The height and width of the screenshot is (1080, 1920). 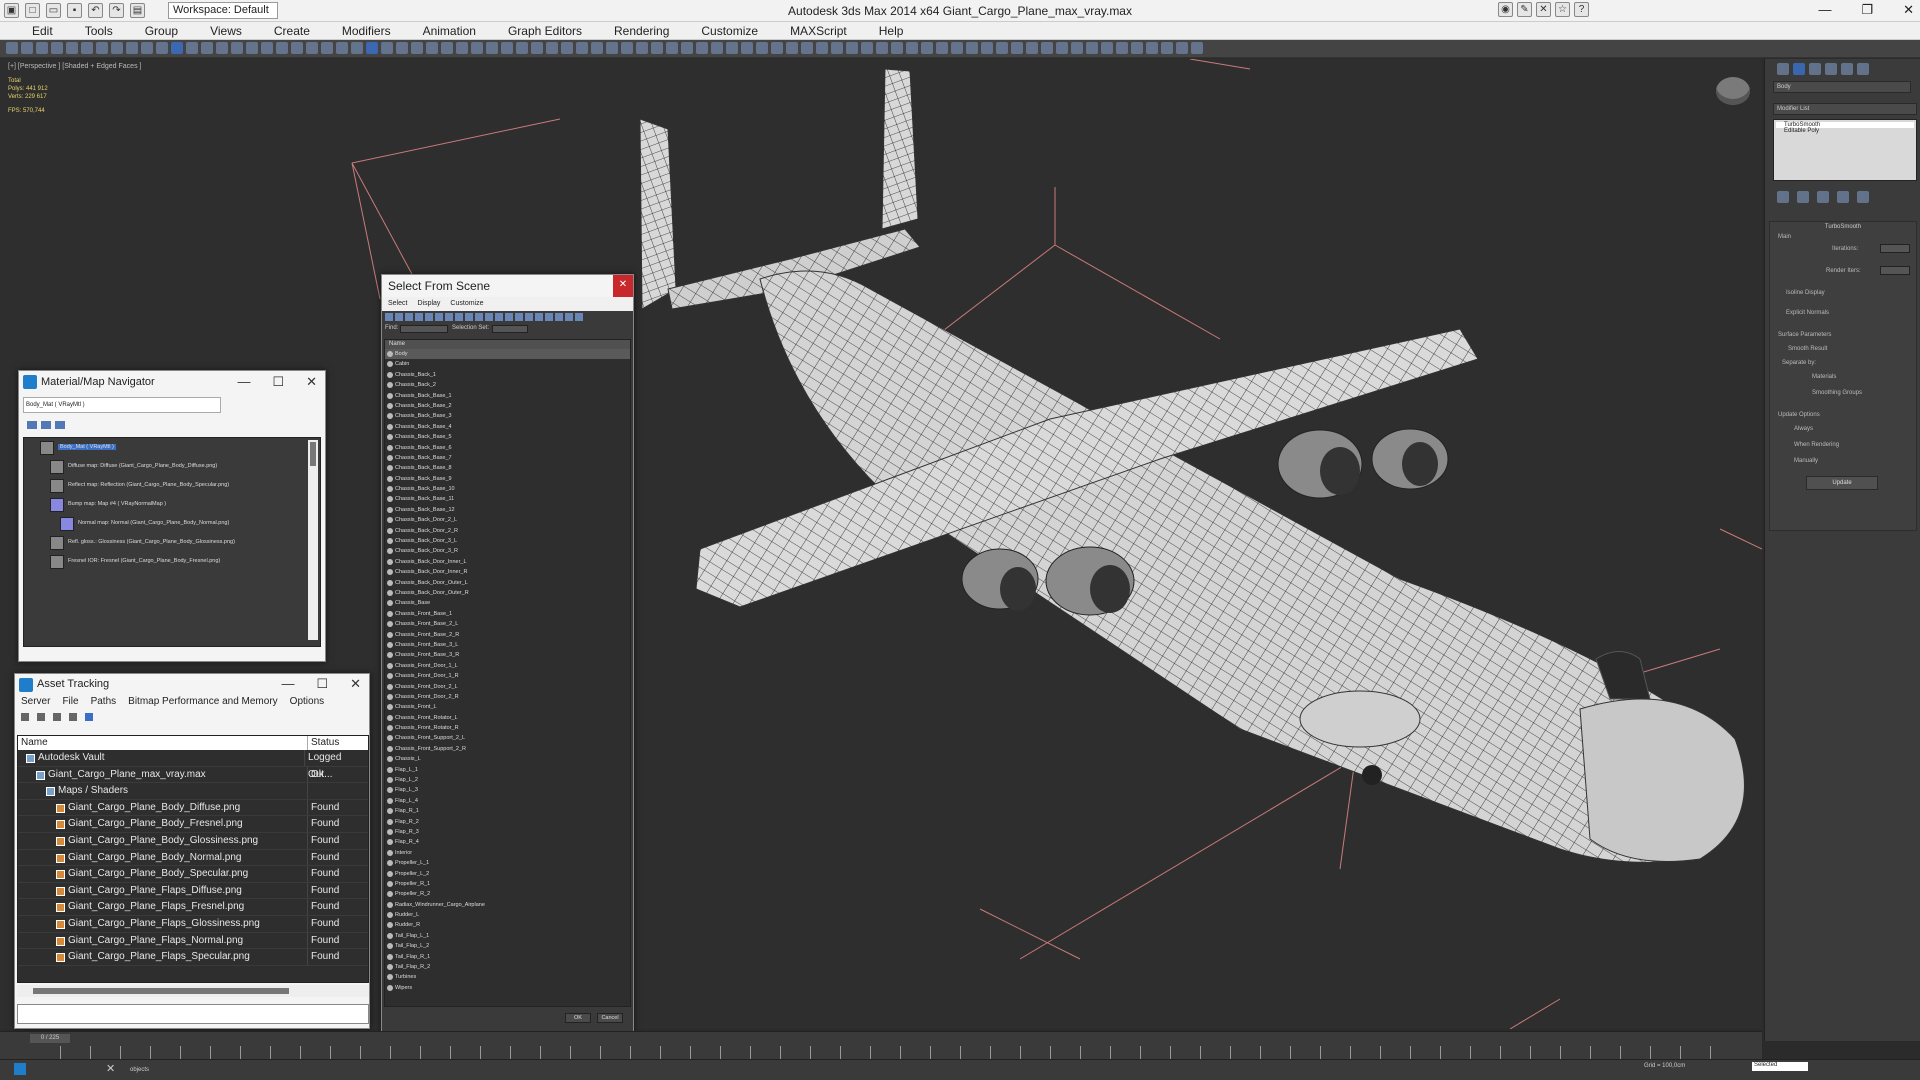 What do you see at coordinates (163, 743) in the screenshot?
I see `column-name: Name` at bounding box center [163, 743].